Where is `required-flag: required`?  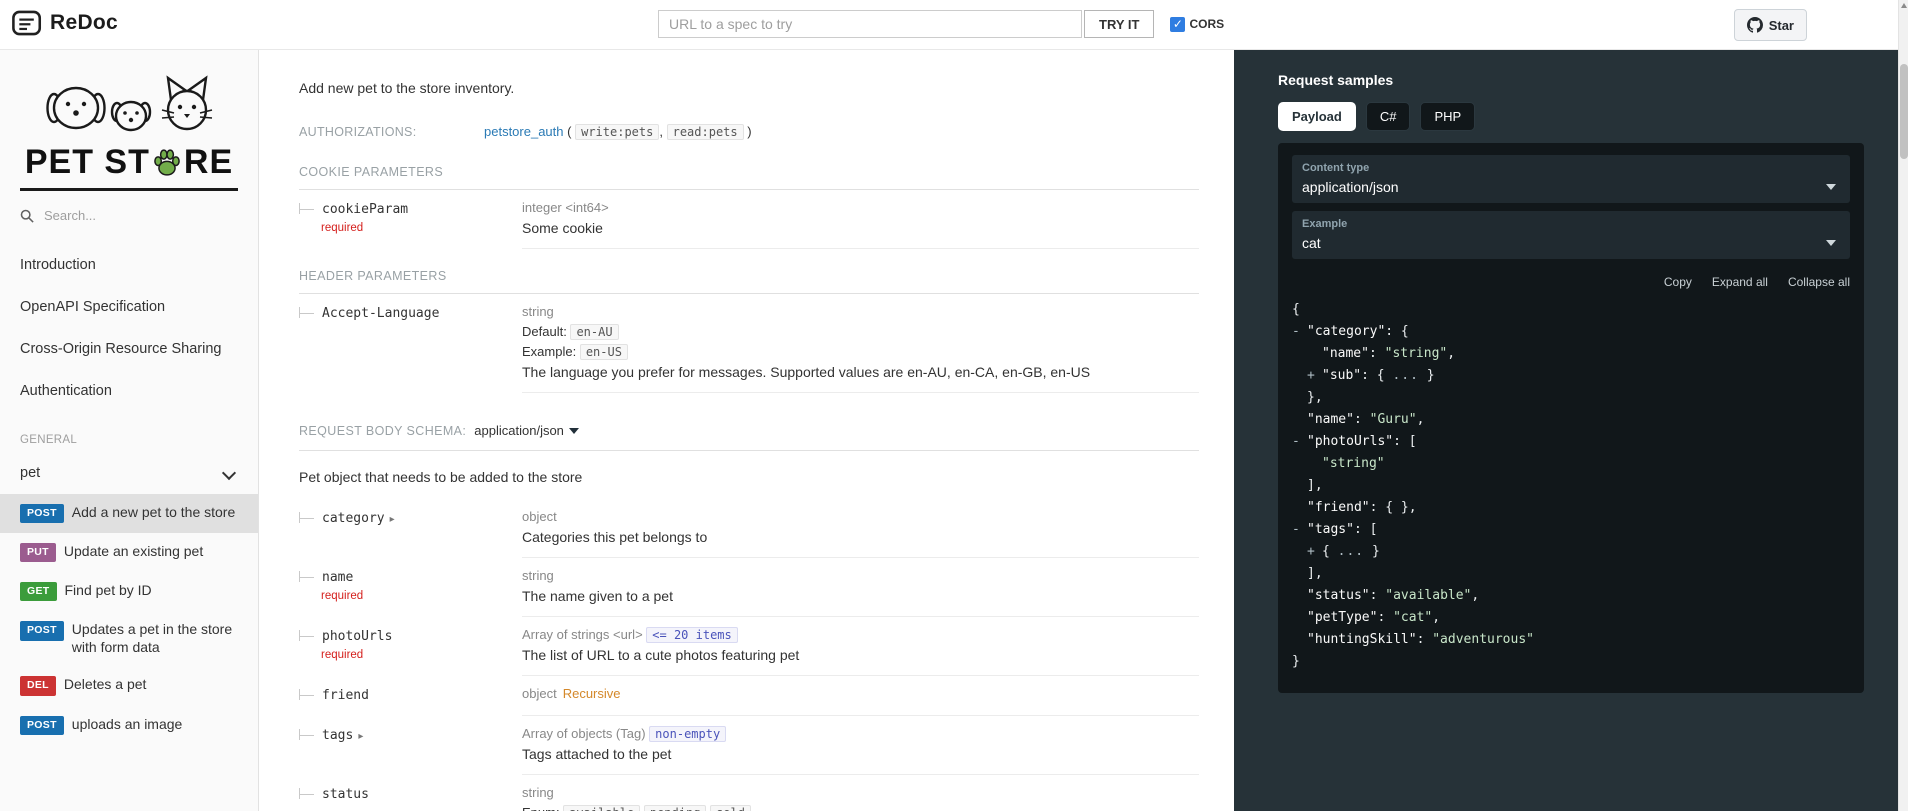
required-flag: required is located at coordinates (342, 228).